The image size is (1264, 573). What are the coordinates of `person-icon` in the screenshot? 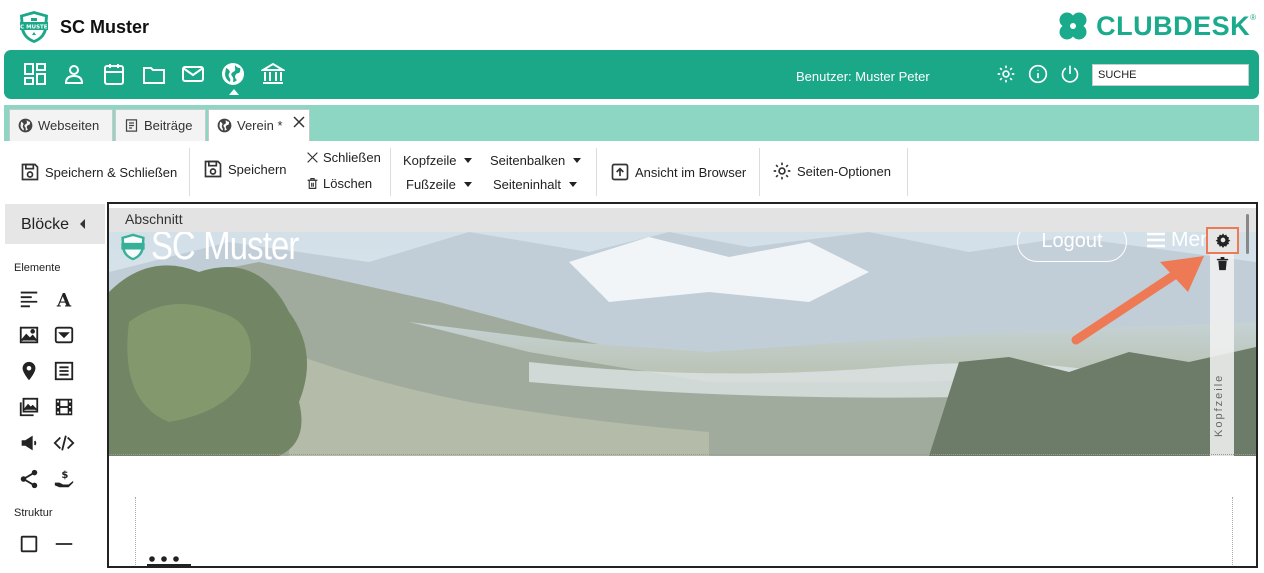 It's located at (74, 74).